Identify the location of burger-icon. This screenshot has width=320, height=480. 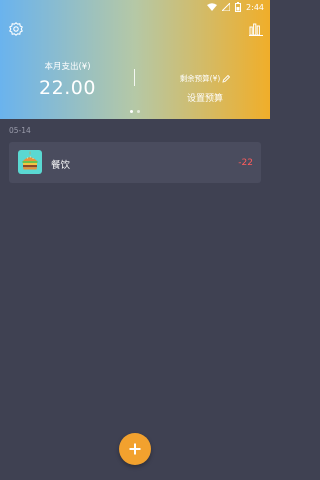
(30, 162).